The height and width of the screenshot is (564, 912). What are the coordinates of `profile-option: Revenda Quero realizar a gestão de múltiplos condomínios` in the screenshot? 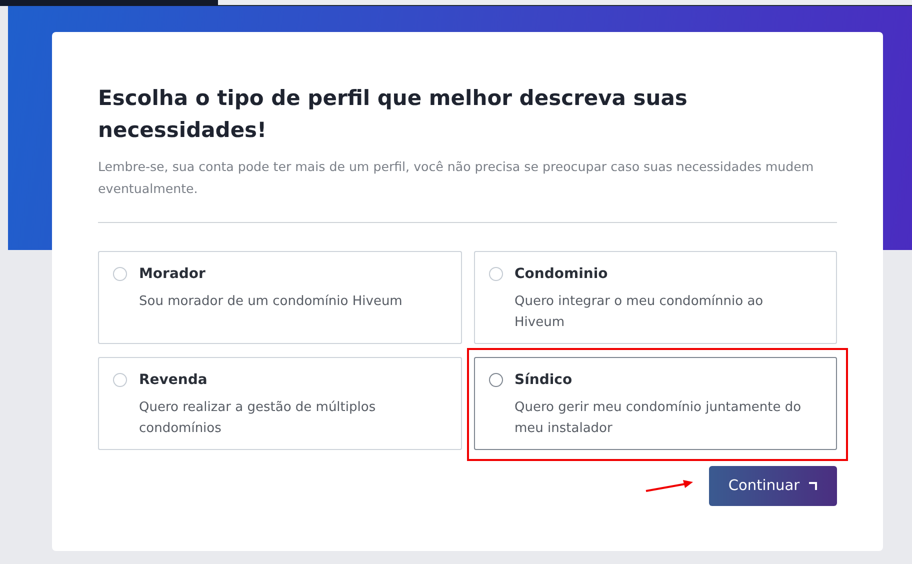 It's located at (280, 403).